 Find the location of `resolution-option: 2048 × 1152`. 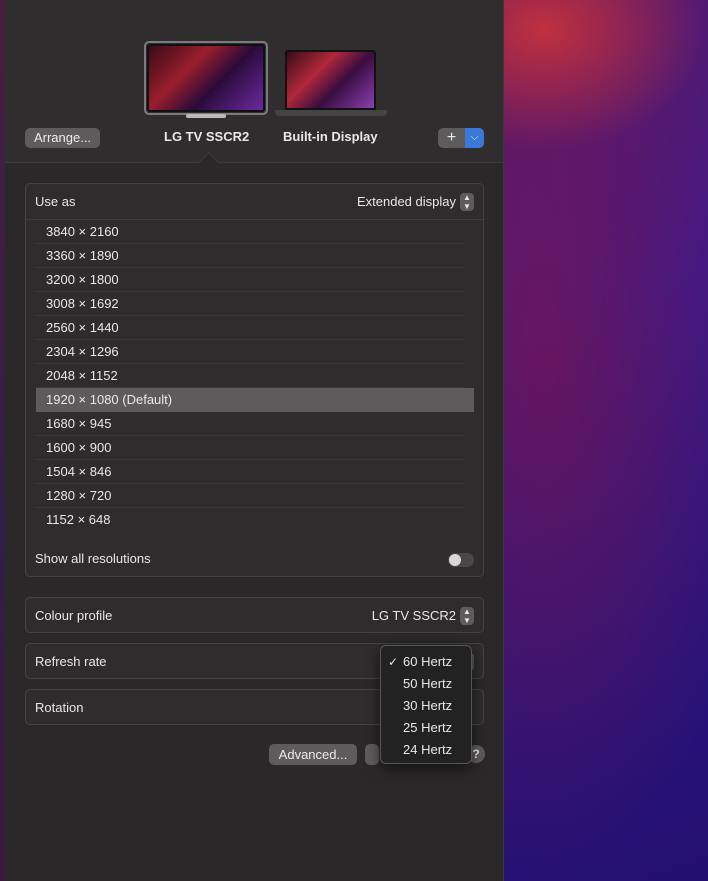

resolution-option: 2048 × 1152 is located at coordinates (250, 376).